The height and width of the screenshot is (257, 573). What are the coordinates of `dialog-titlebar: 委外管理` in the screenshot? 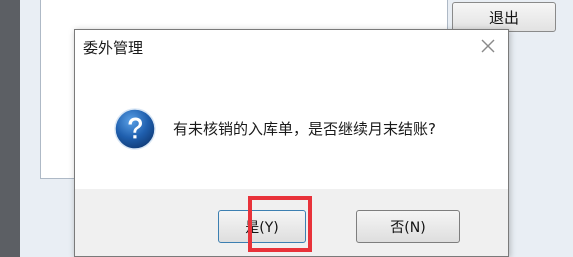 It's located at (291, 46).